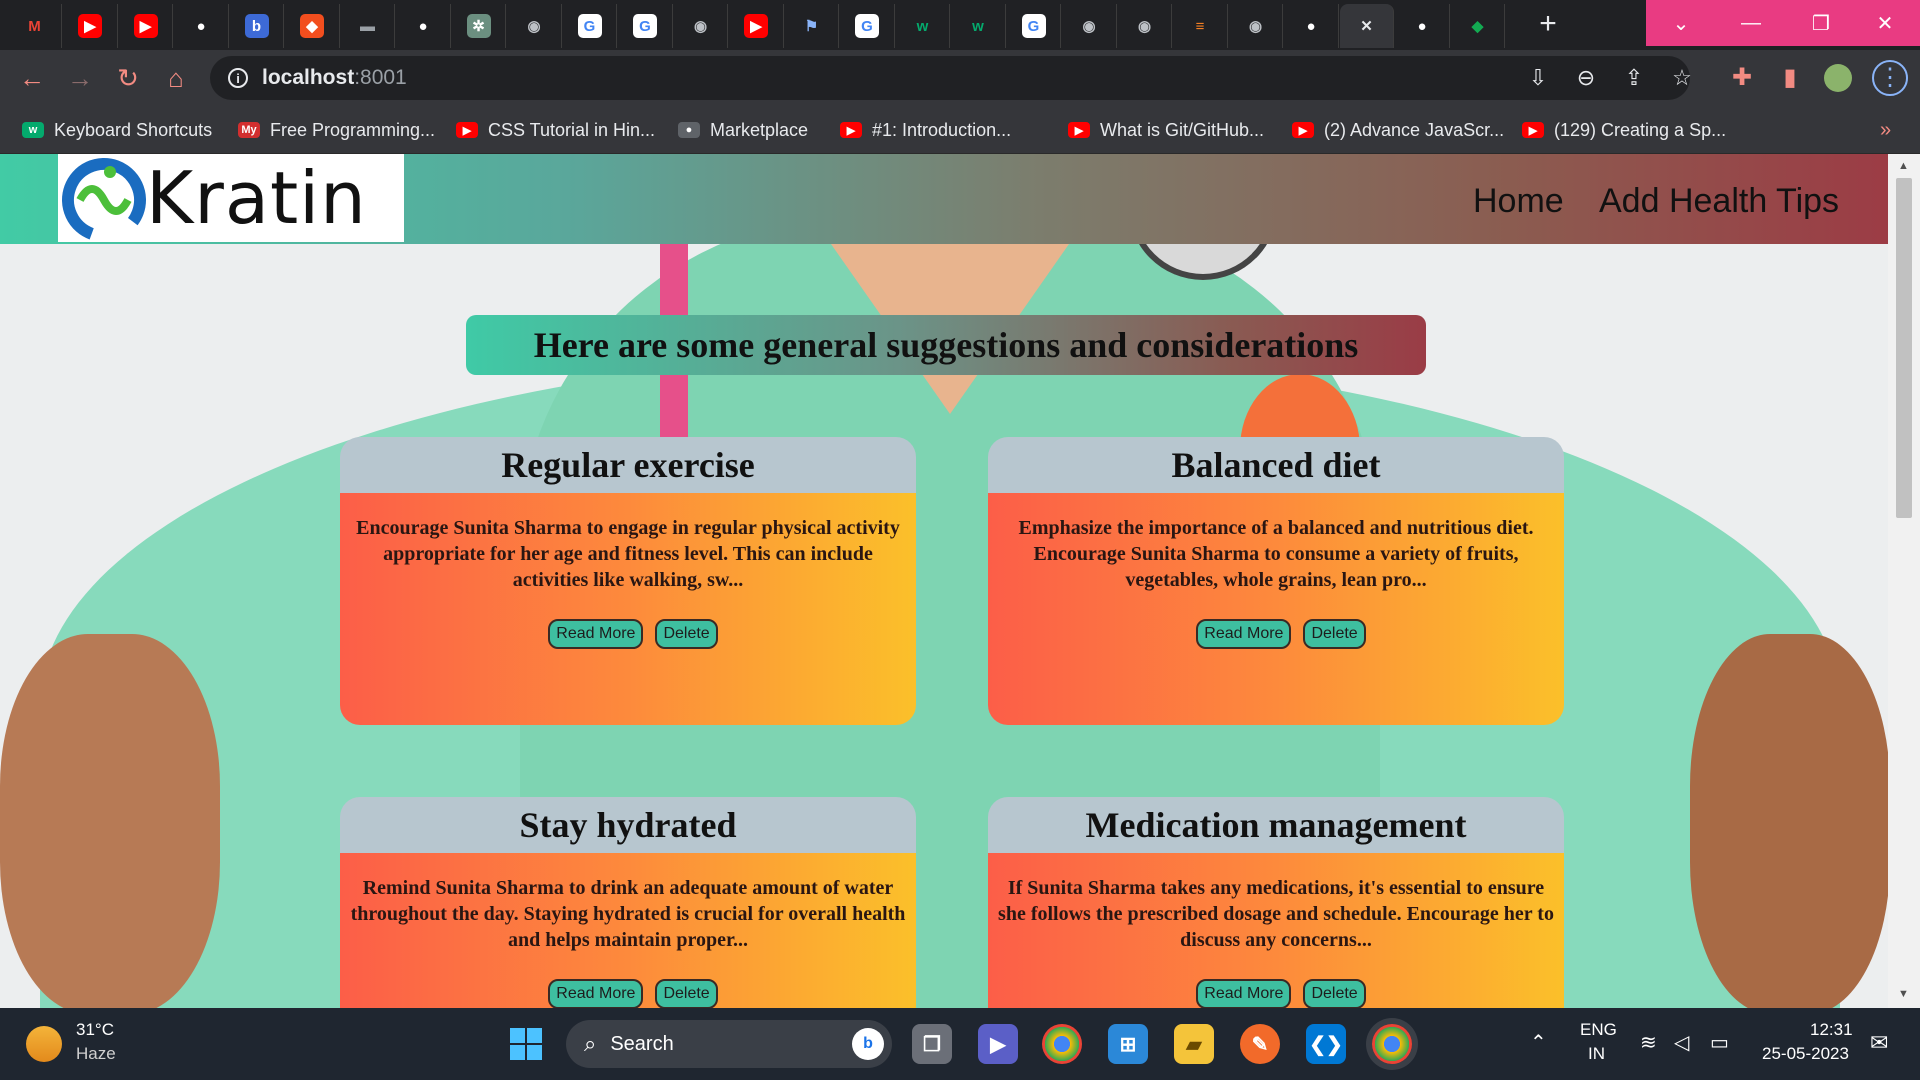 The width and height of the screenshot is (1920, 1080). I want to click on address-bar: i localhost:8001 ⇩ ⊖ ⇪ ☆, so click(951, 78).